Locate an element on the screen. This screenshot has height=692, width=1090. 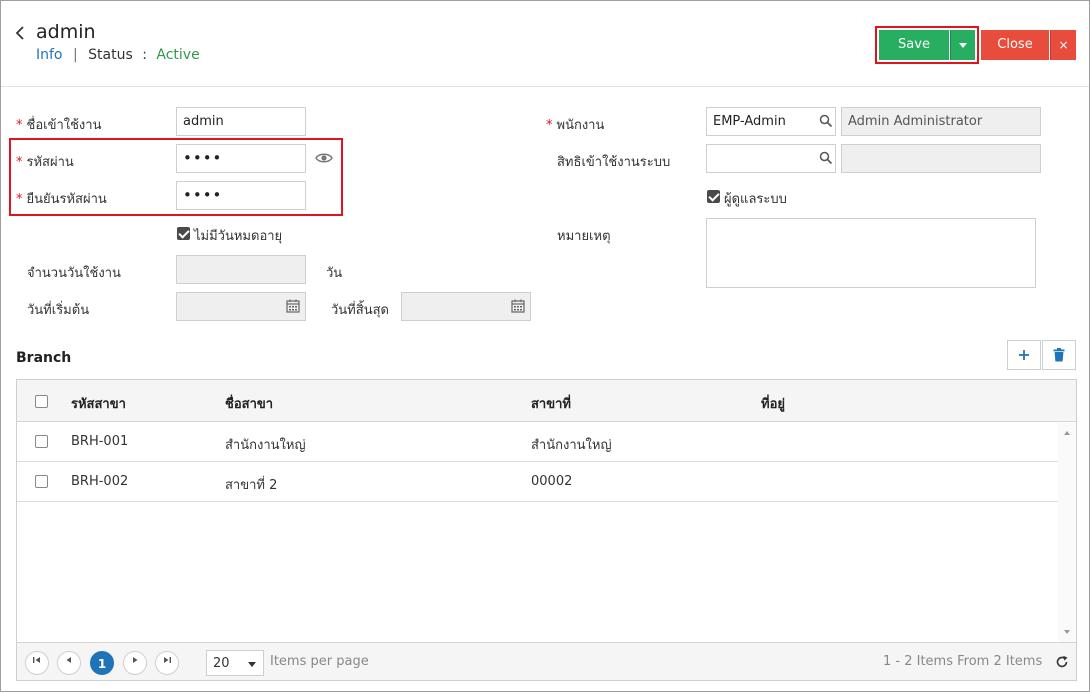
scroll-up-icon is located at coordinates (1067, 433).